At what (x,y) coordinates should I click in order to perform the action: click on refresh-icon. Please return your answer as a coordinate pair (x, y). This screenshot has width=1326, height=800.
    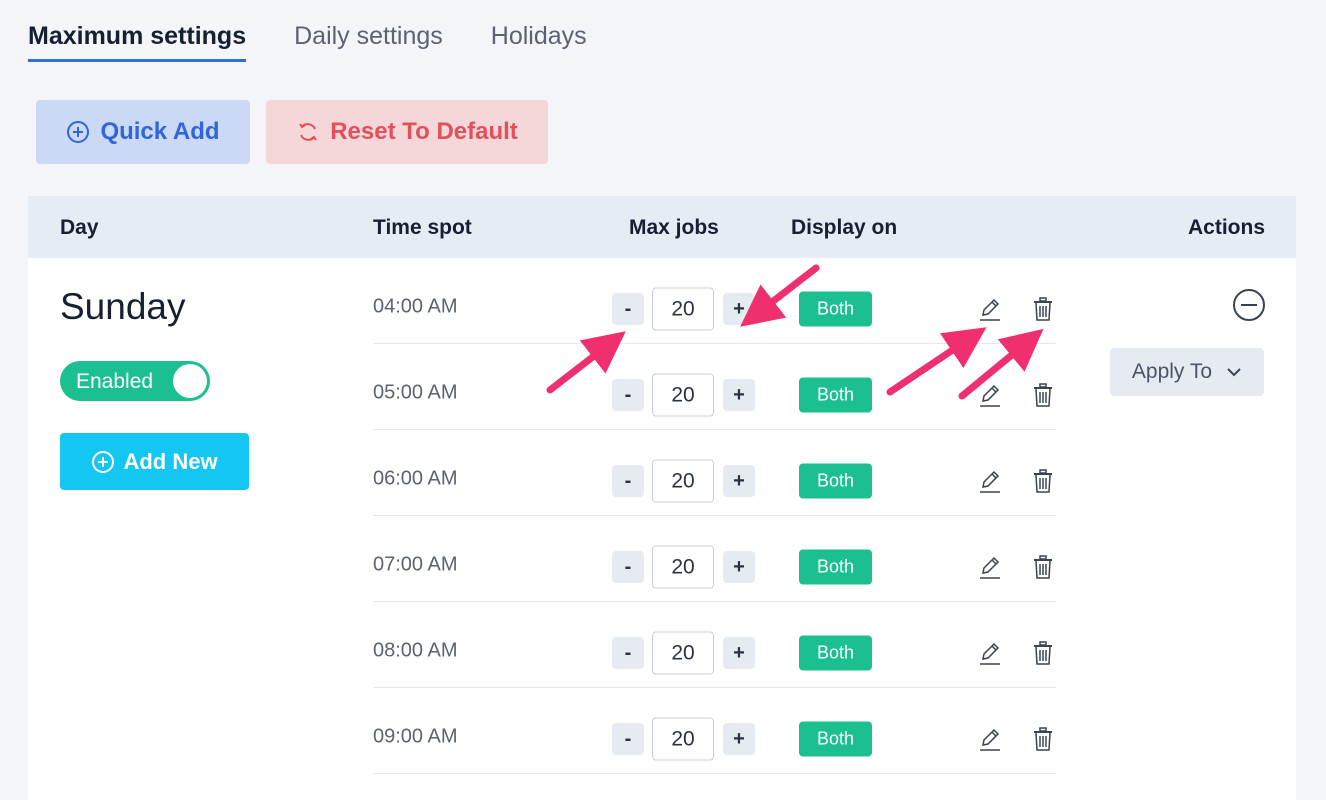
    Looking at the image, I should click on (308, 132).